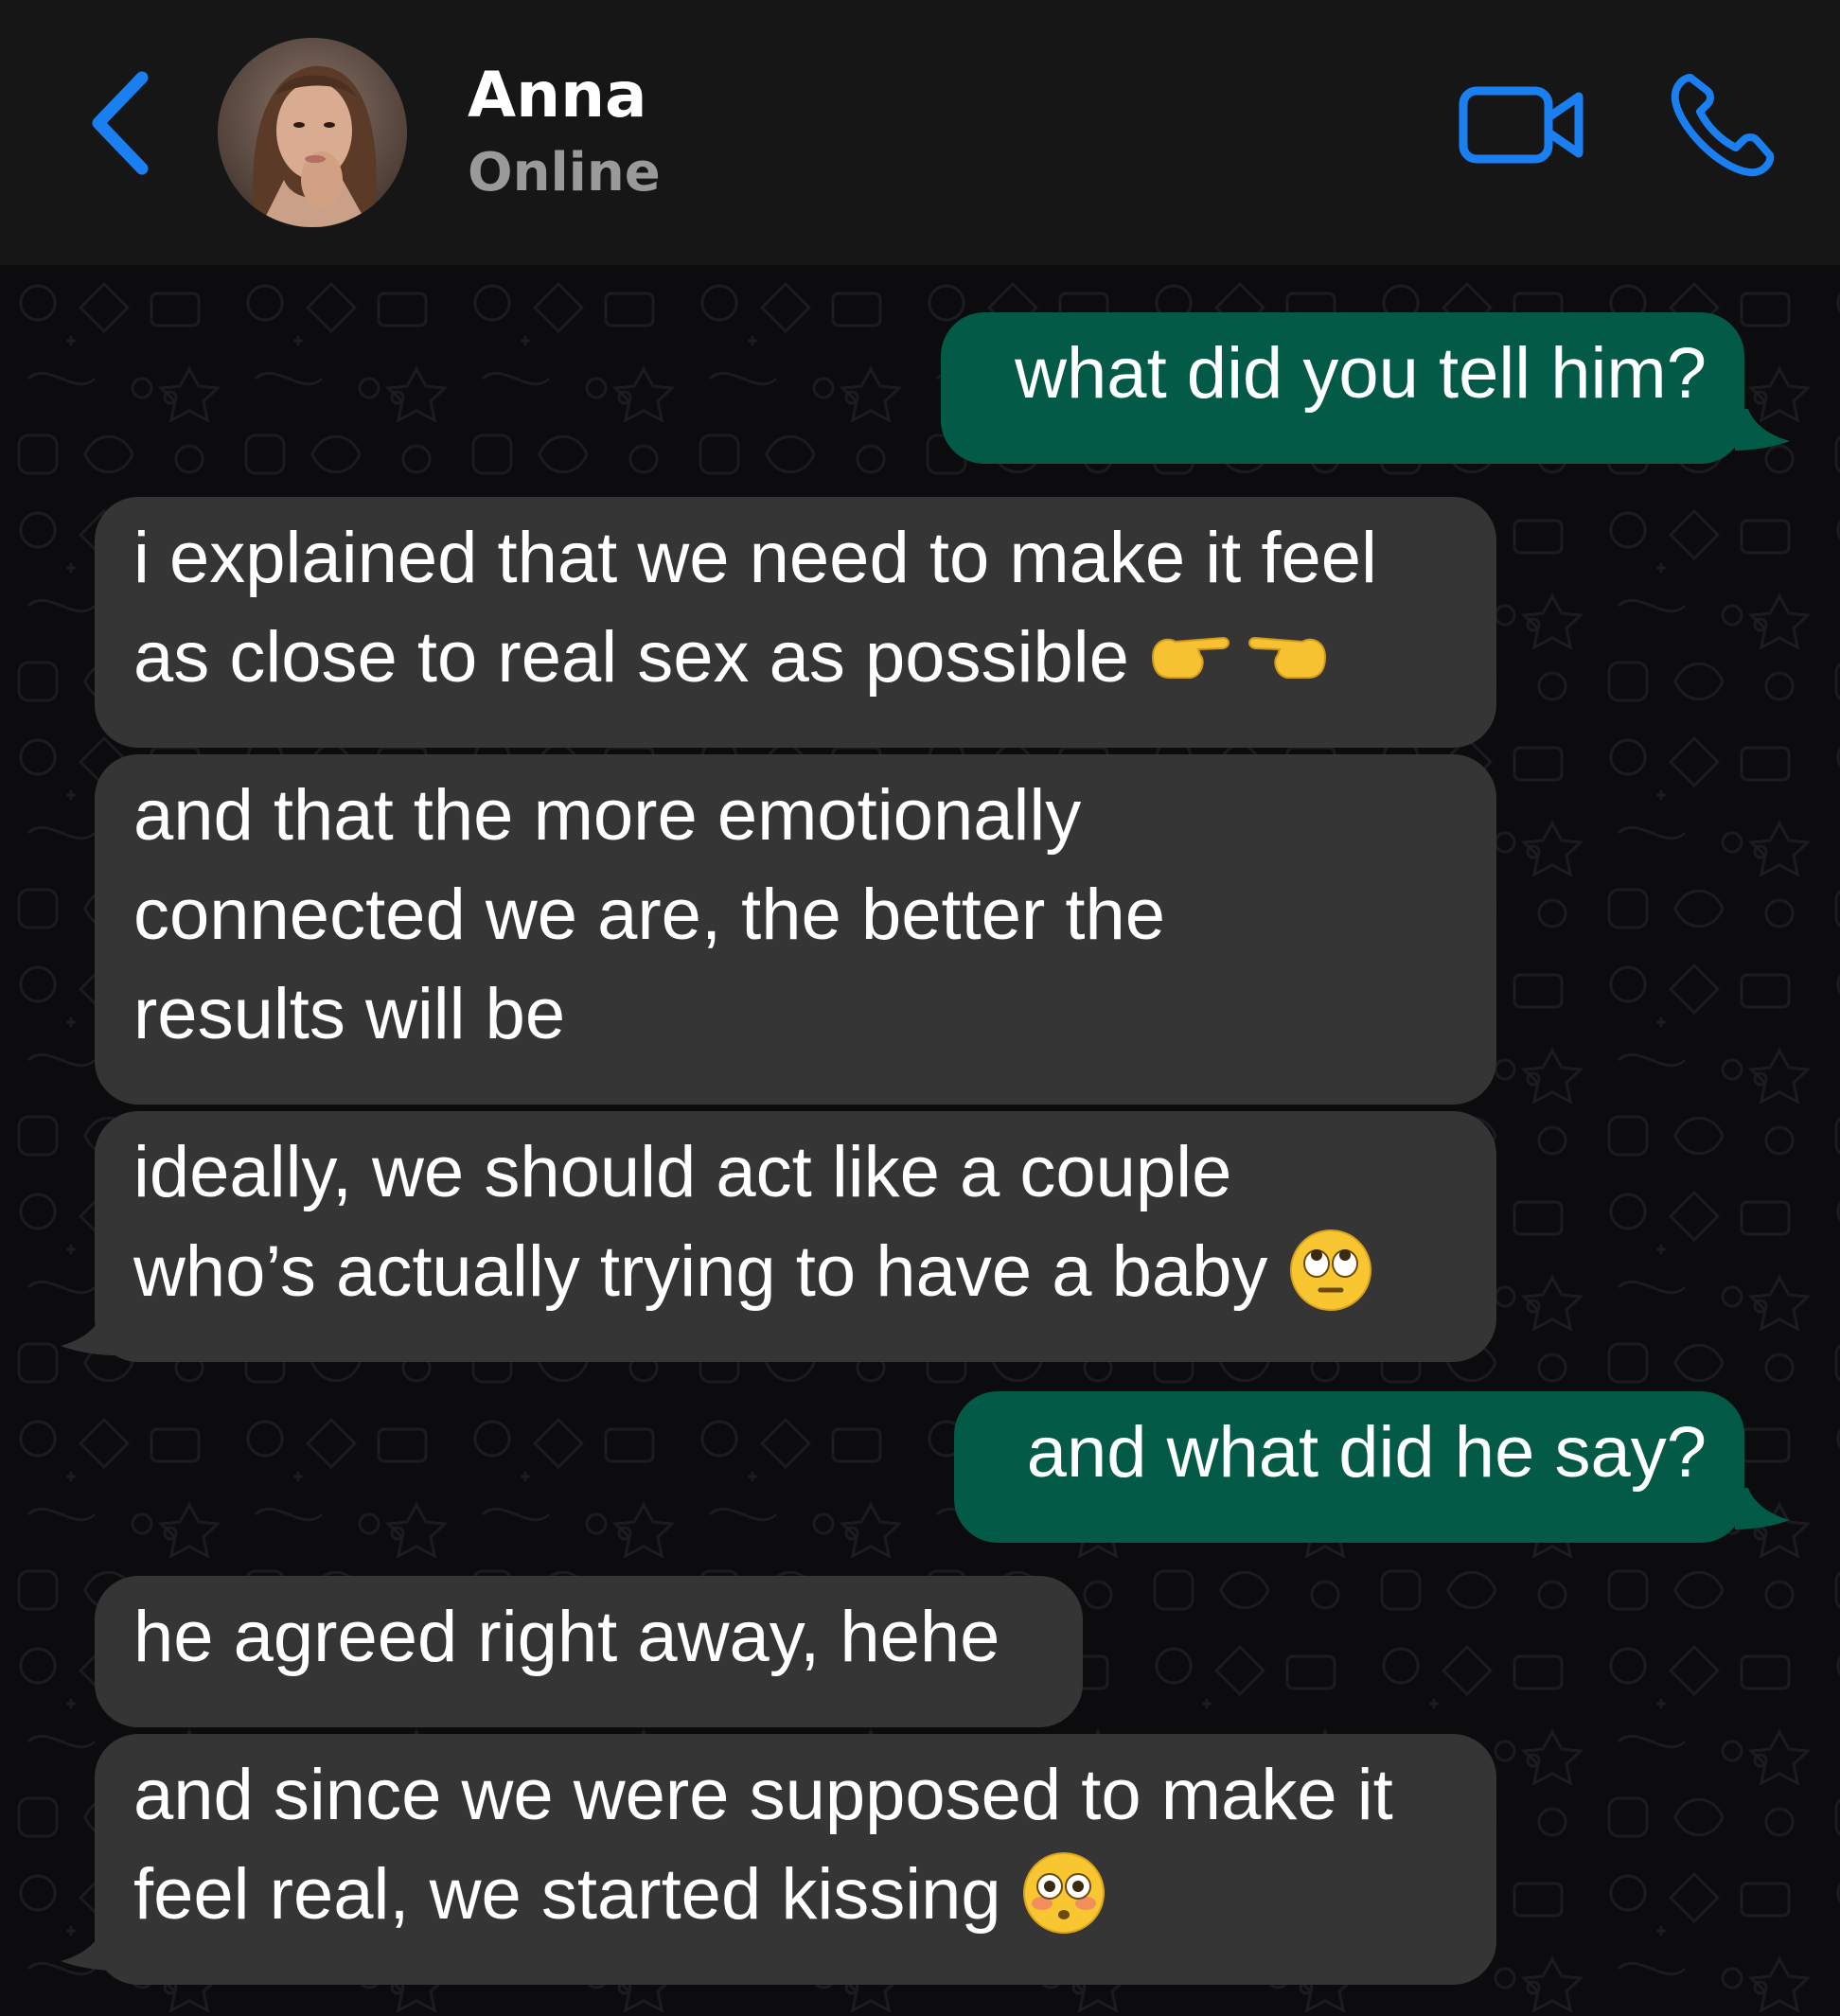  I want to click on back-button, so click(123, 123).